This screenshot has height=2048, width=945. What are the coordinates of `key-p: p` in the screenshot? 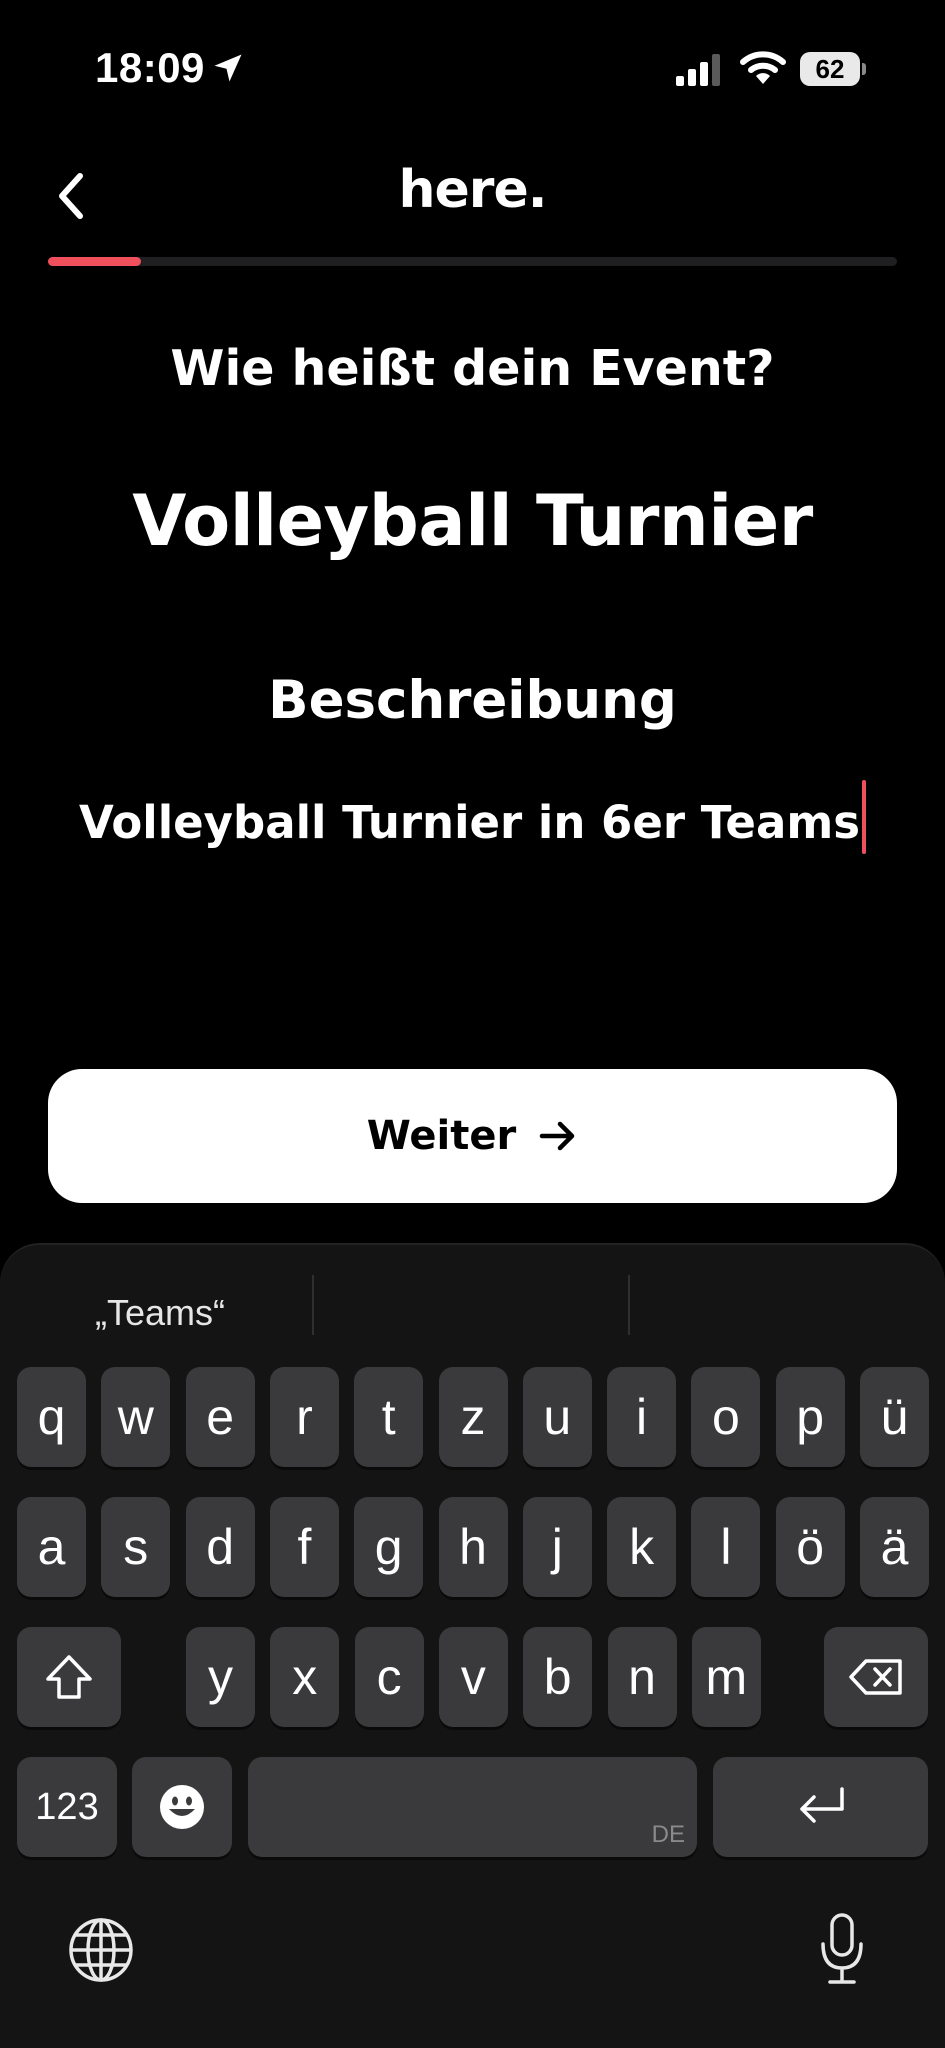 It's located at (810, 1417).